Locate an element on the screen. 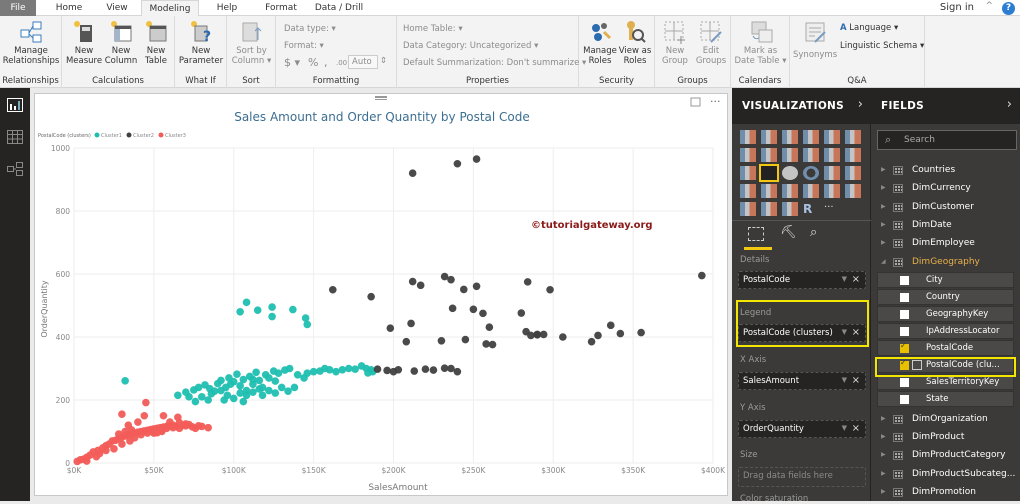 This screenshot has height=504, width=1020. data-category-dropdown: Data Category: Uncategorized ▾ is located at coordinates (470, 46).